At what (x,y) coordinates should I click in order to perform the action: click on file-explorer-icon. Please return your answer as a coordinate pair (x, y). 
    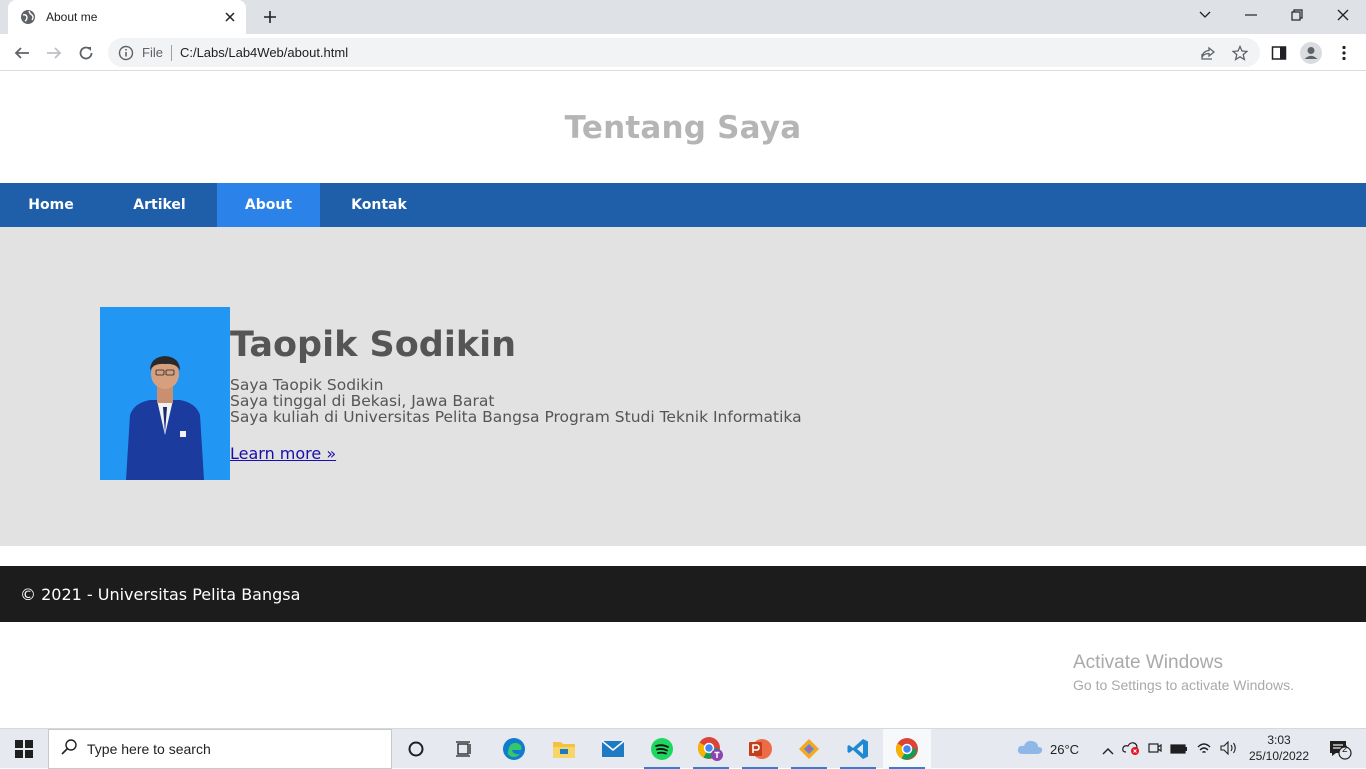
    Looking at the image, I should click on (564, 749).